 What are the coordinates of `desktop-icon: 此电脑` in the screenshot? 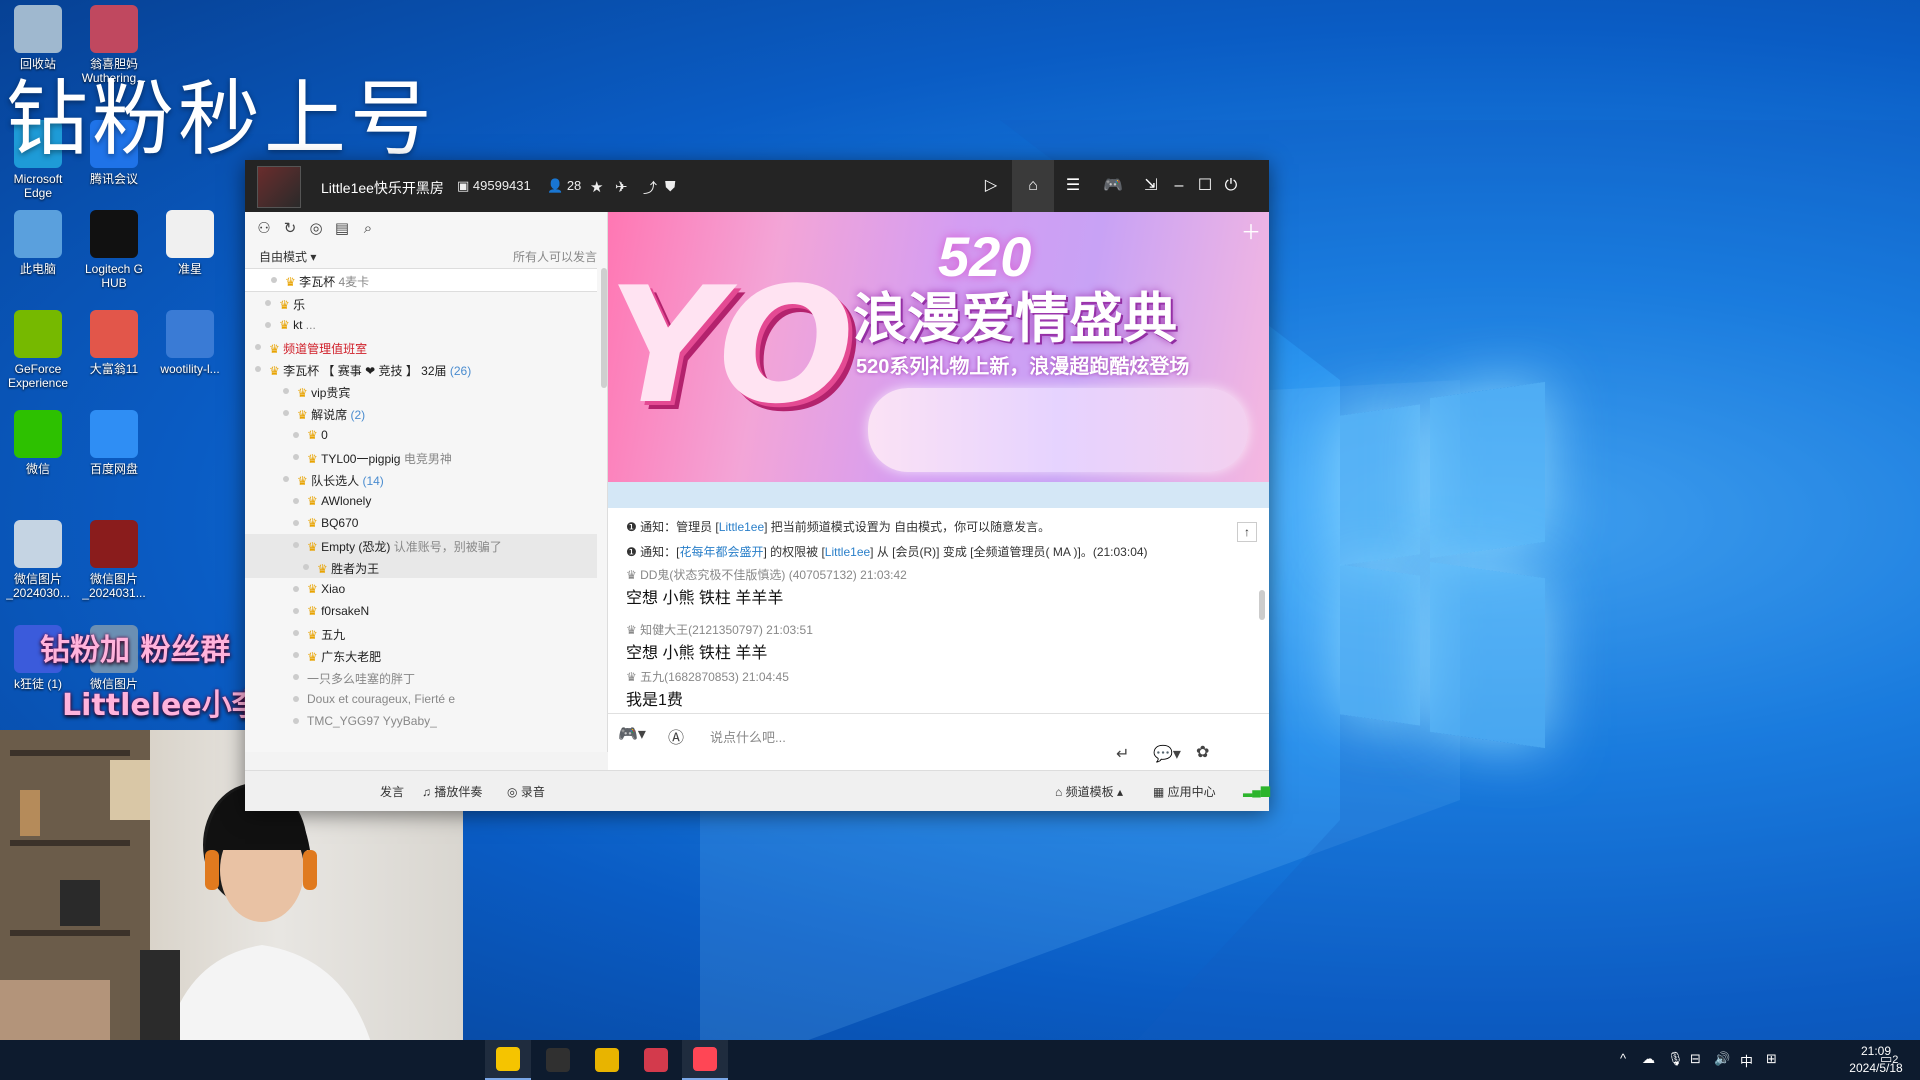 It's located at (38, 243).